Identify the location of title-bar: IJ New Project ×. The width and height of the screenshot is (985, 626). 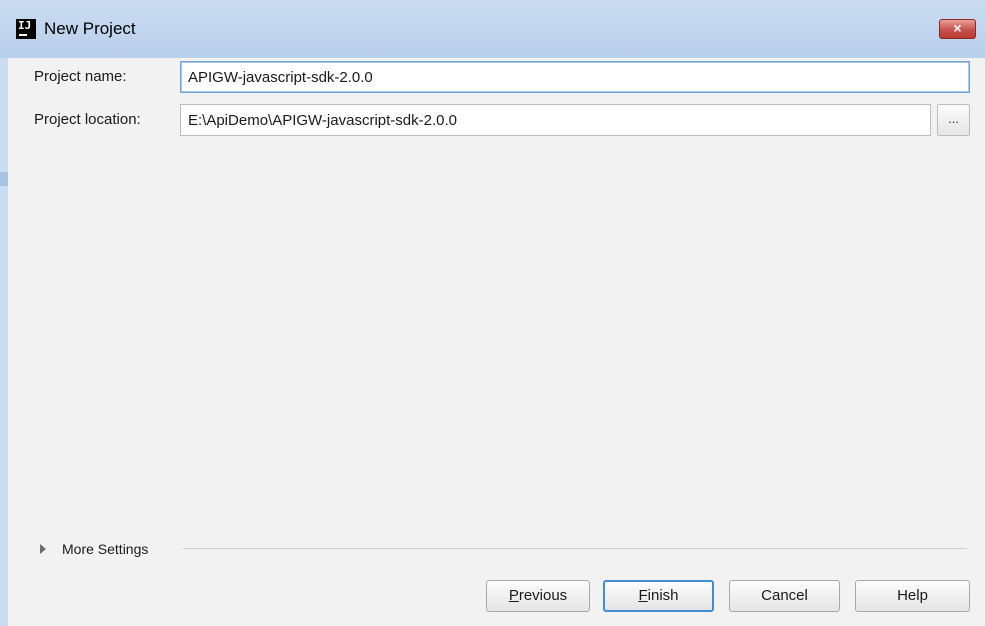
(492, 29).